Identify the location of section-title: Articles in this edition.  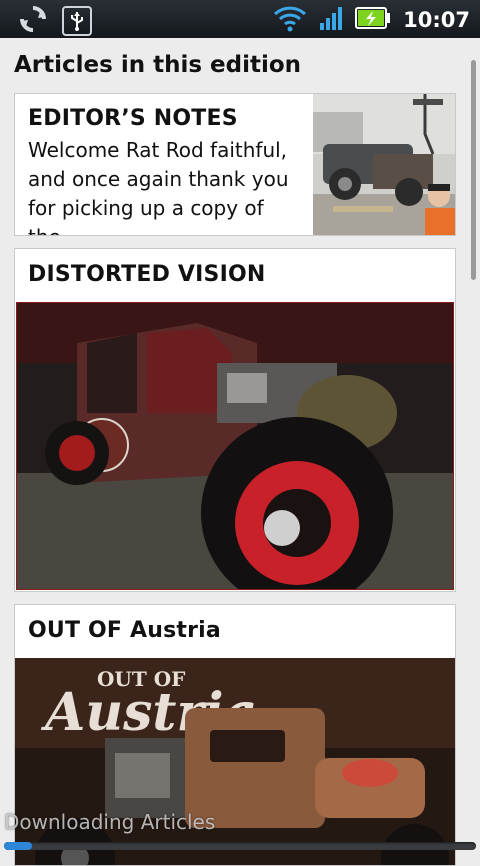
(158, 65).